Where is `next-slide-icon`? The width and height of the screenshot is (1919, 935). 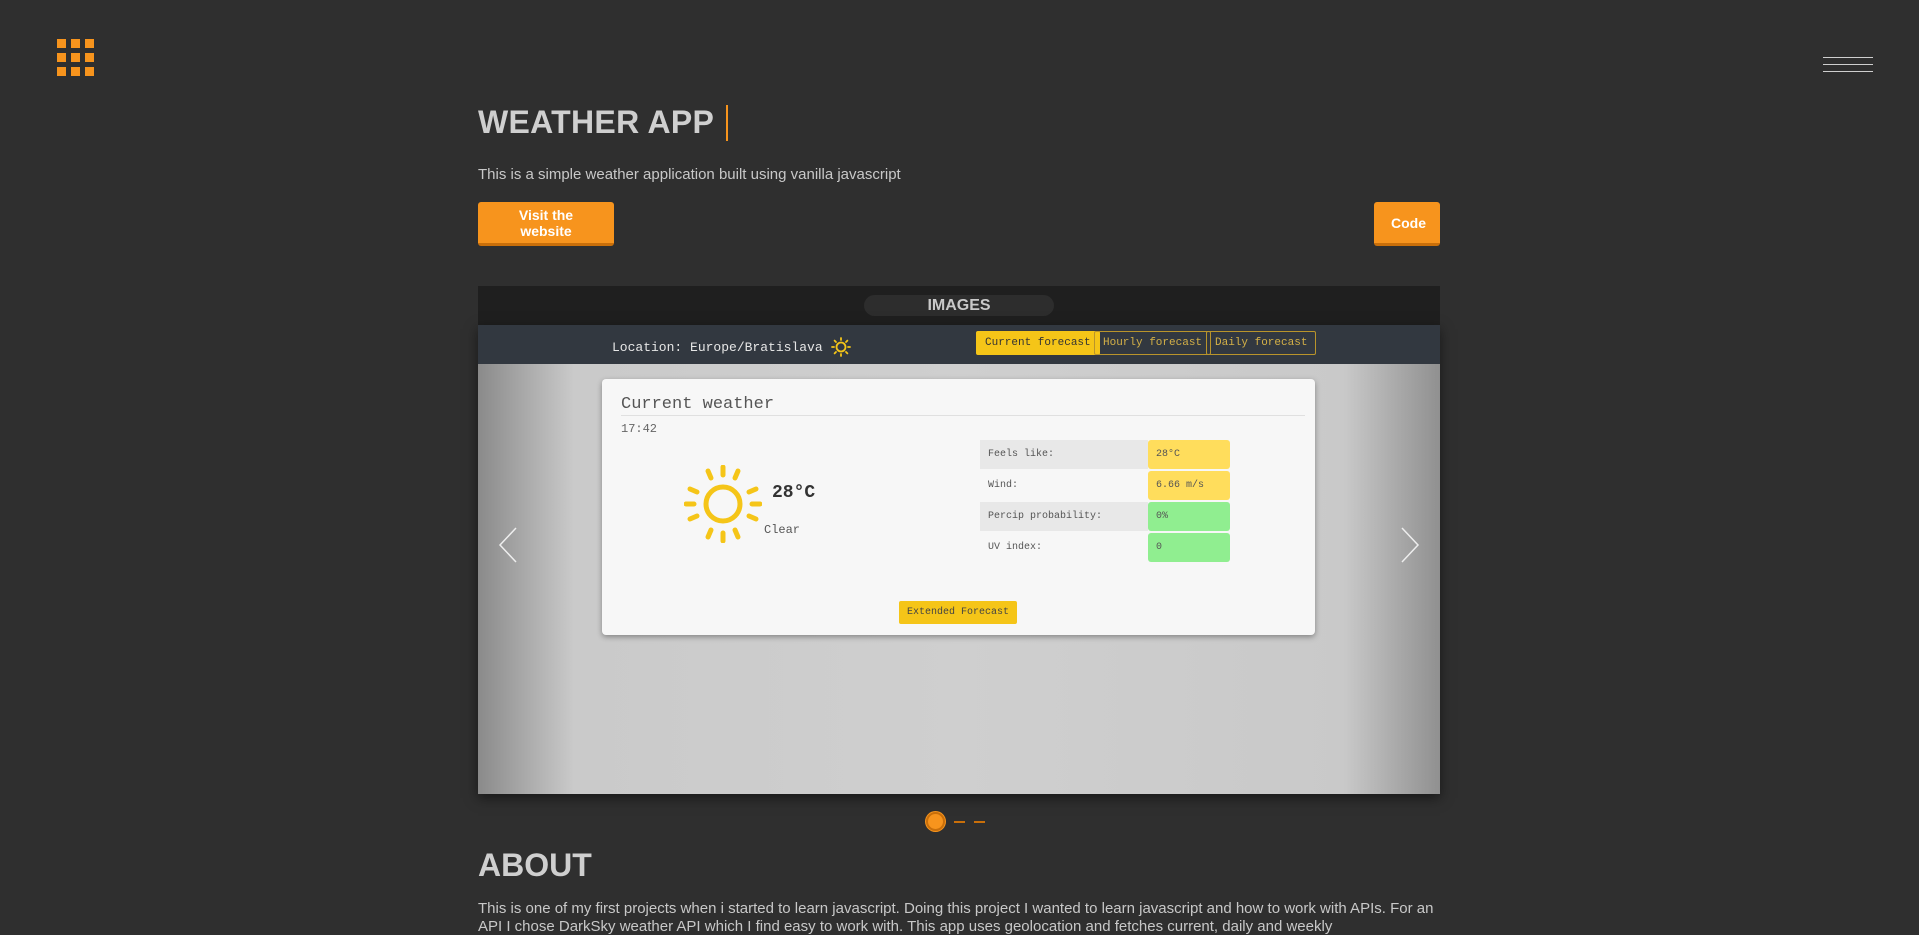 next-slide-icon is located at coordinates (1409, 545).